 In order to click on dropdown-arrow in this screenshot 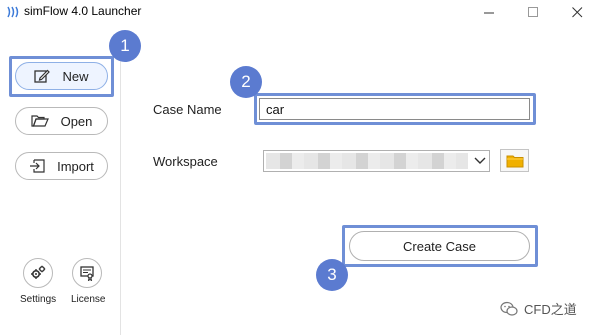, I will do `click(480, 161)`.